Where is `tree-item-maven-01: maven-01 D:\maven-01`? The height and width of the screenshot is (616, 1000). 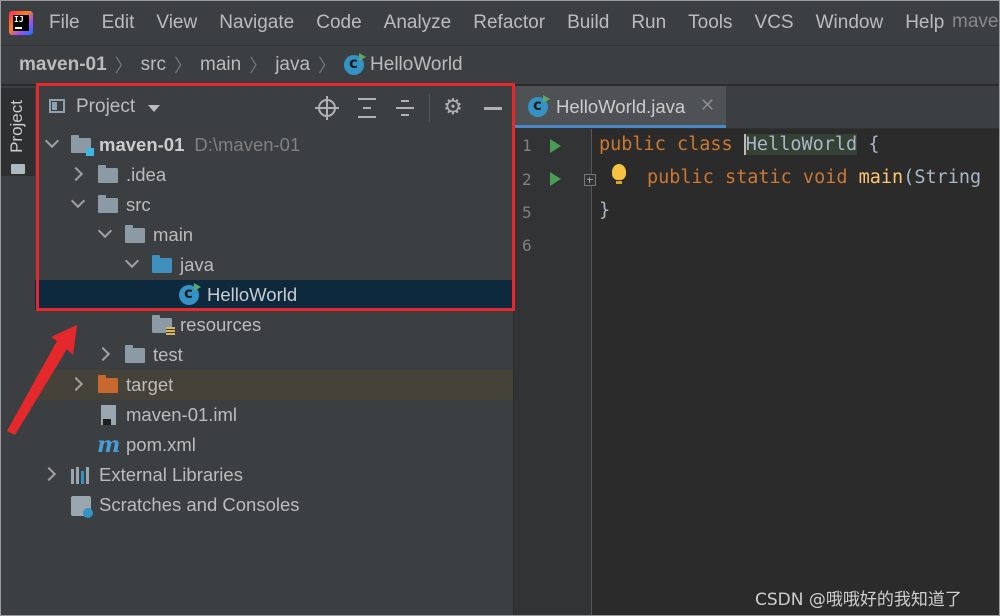 tree-item-maven-01: maven-01 D:\maven-01 is located at coordinates (274, 145).